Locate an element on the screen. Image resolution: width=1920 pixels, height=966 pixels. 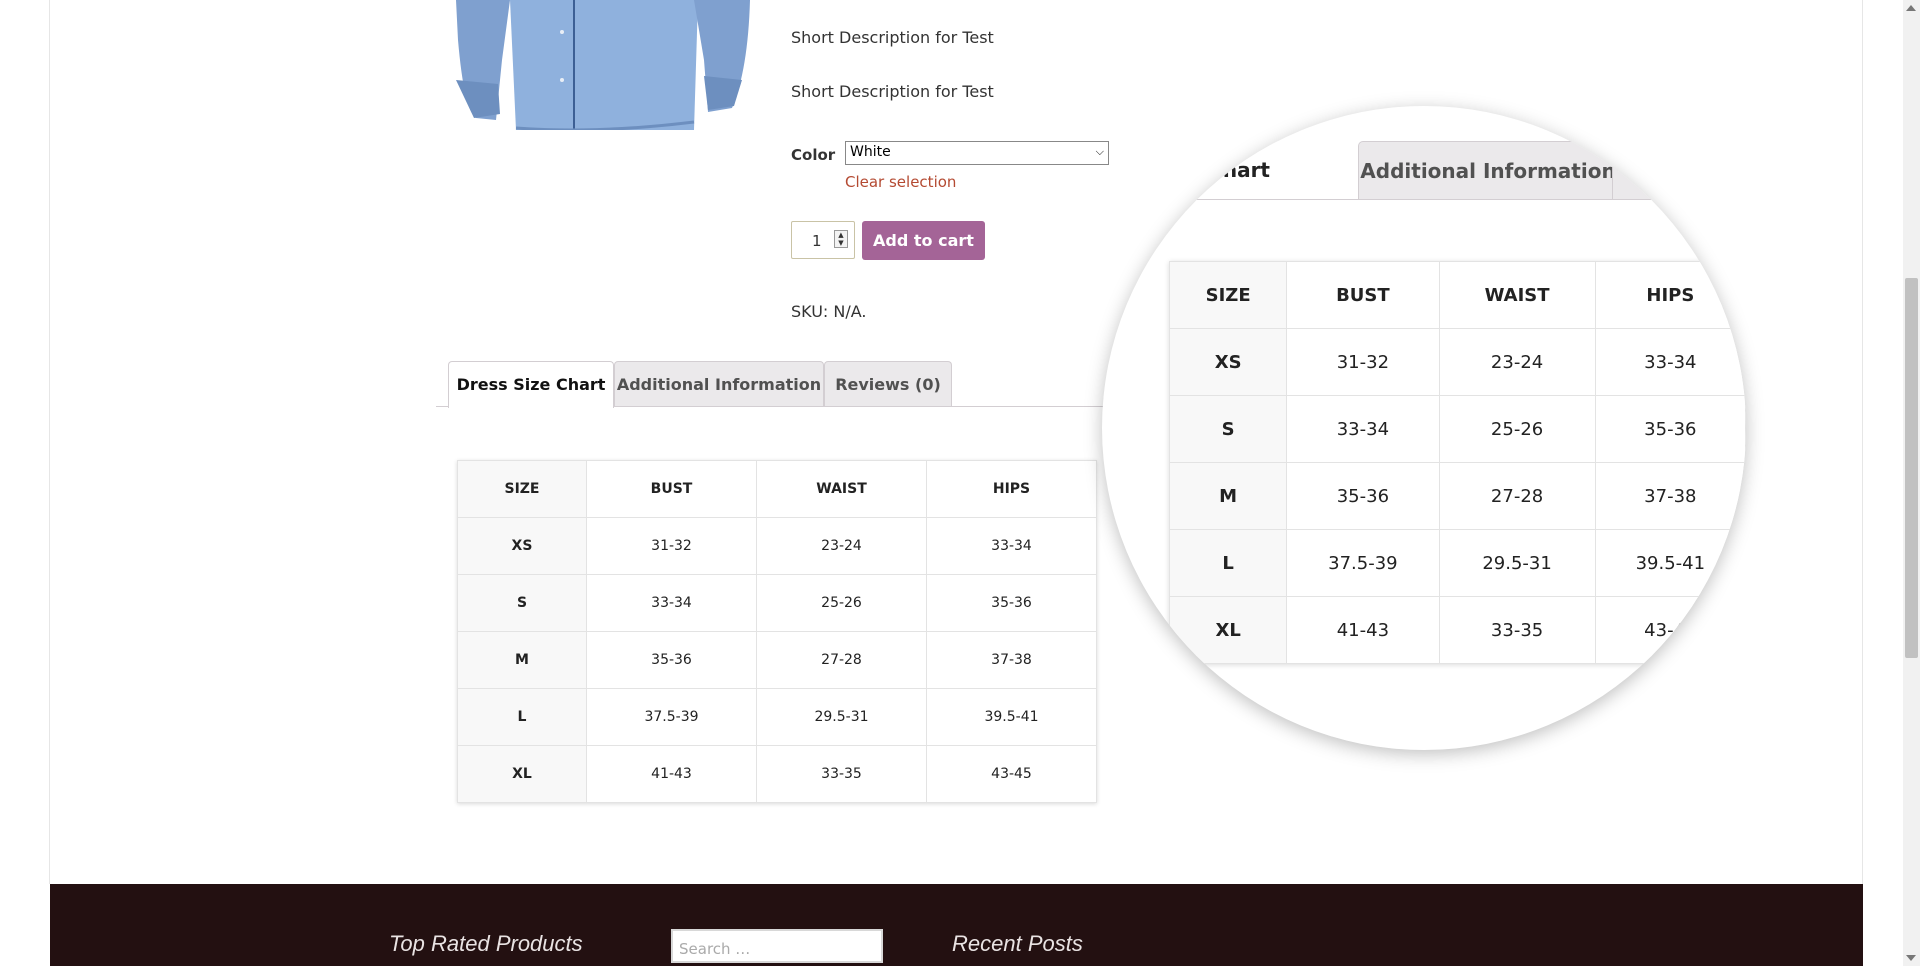
tab-reviews: Reviews (0) is located at coordinates (888, 383).